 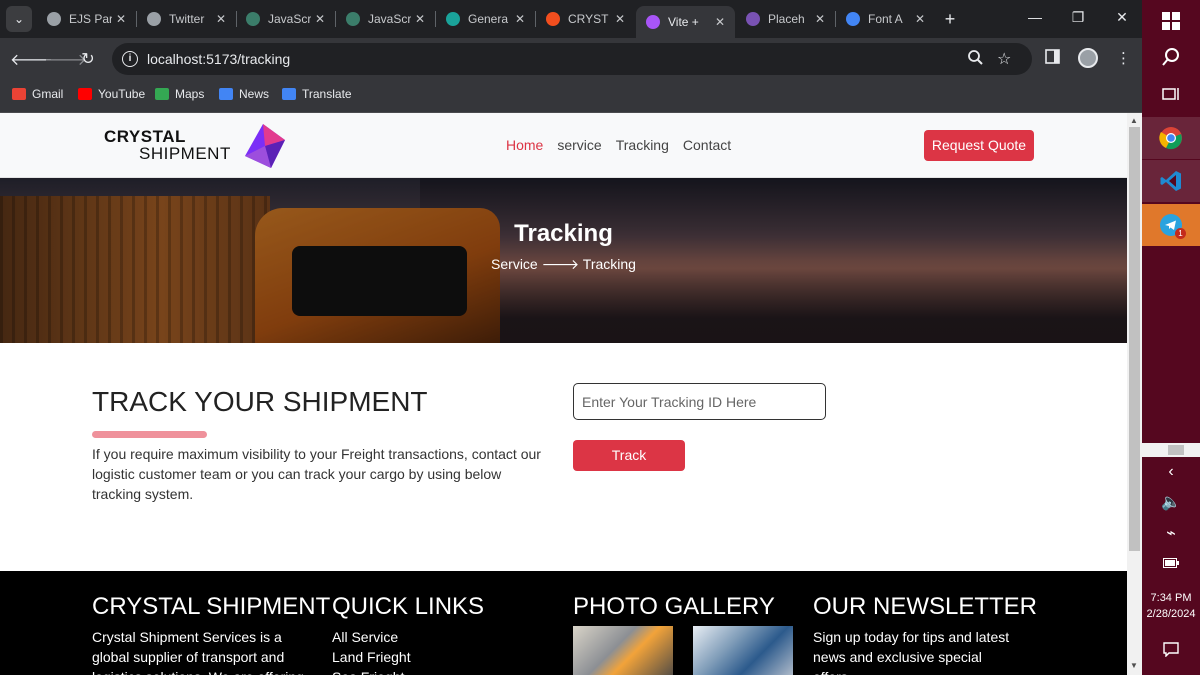 I want to click on bookmark-label: Gmail, so click(x=48, y=94).